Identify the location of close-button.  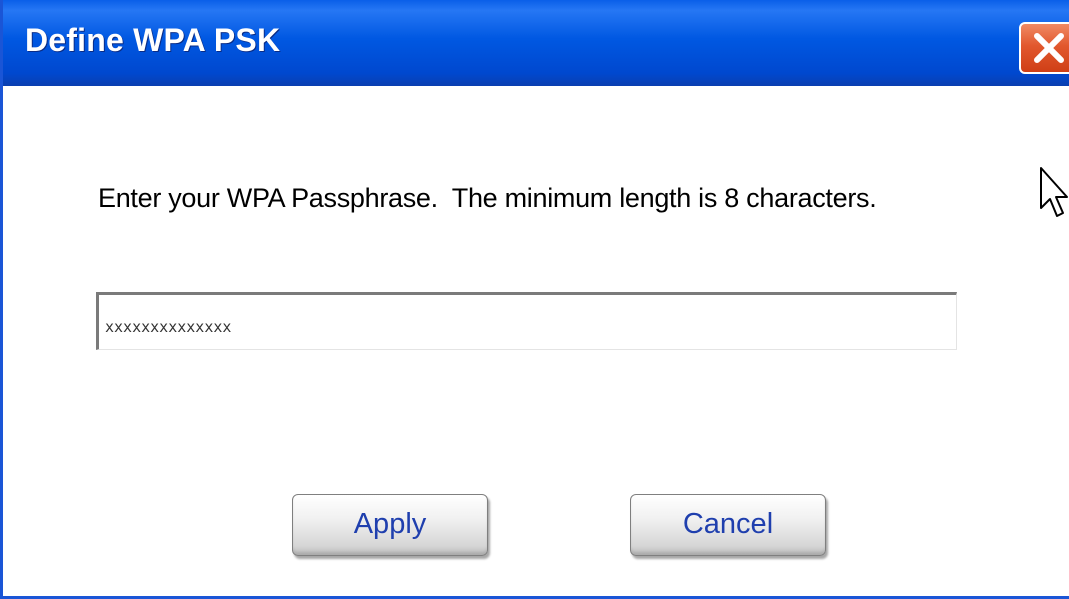
(1044, 48).